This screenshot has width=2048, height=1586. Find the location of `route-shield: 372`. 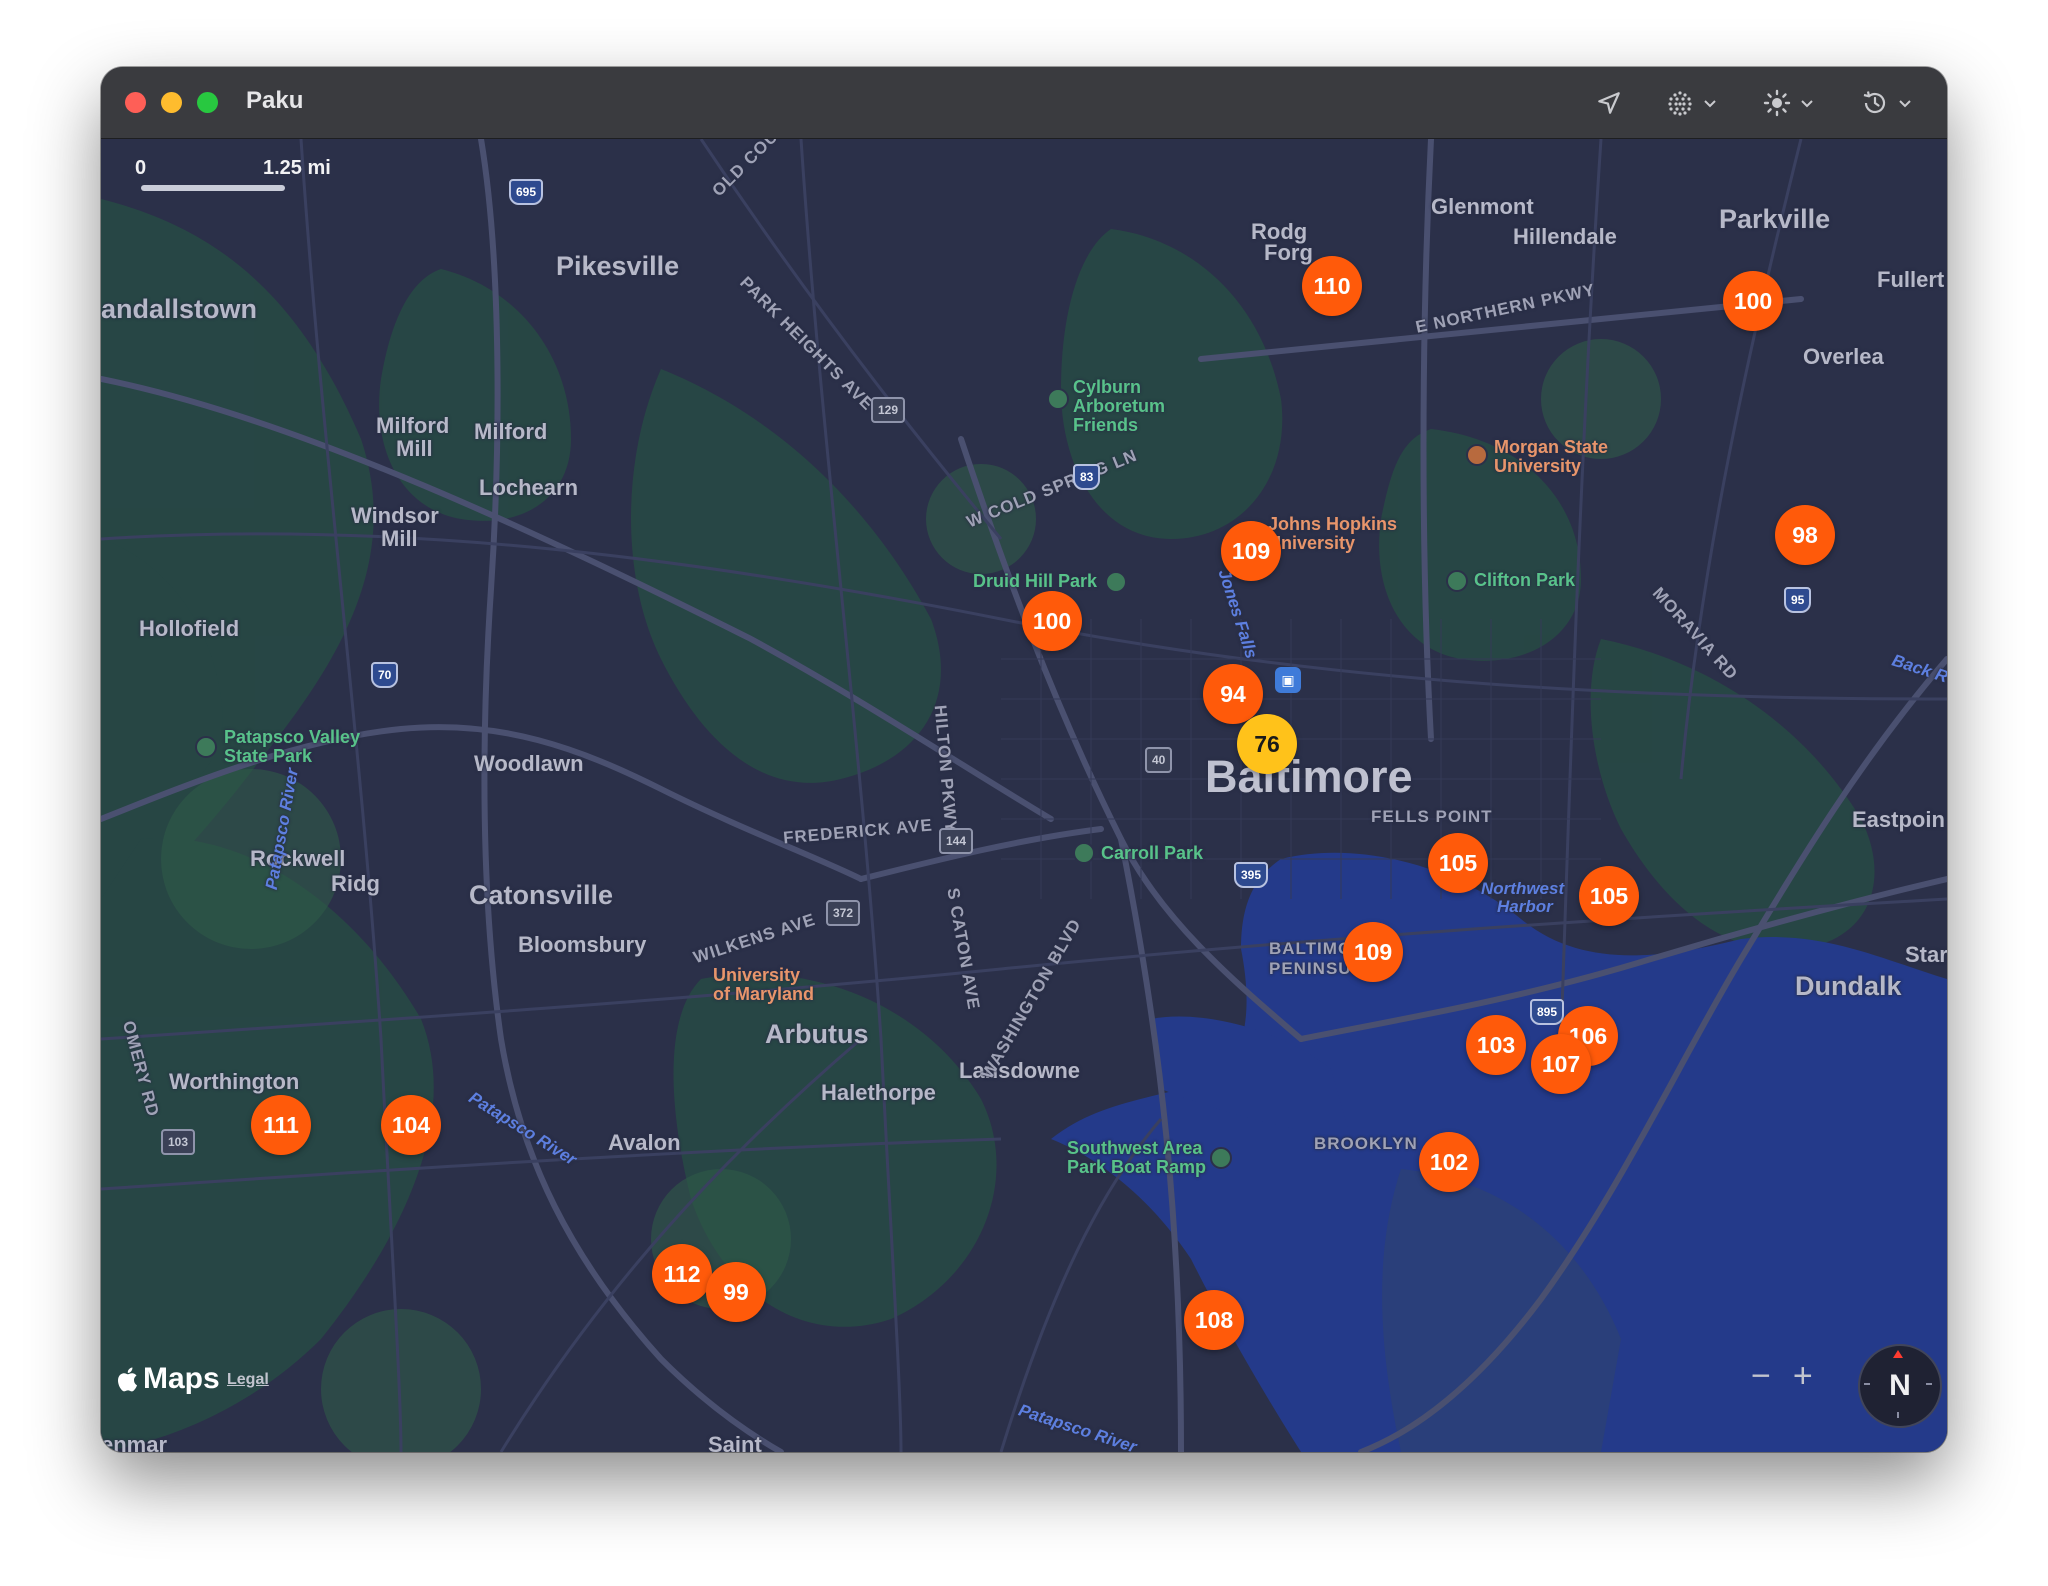

route-shield: 372 is located at coordinates (843, 913).